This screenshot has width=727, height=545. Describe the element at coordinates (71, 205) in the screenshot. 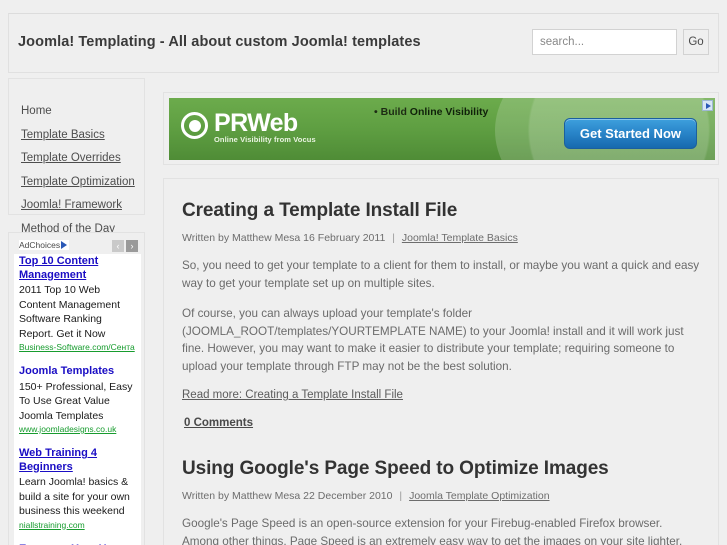

I see `sidebar-item-joomla-framework: Joomla! Framework` at that location.